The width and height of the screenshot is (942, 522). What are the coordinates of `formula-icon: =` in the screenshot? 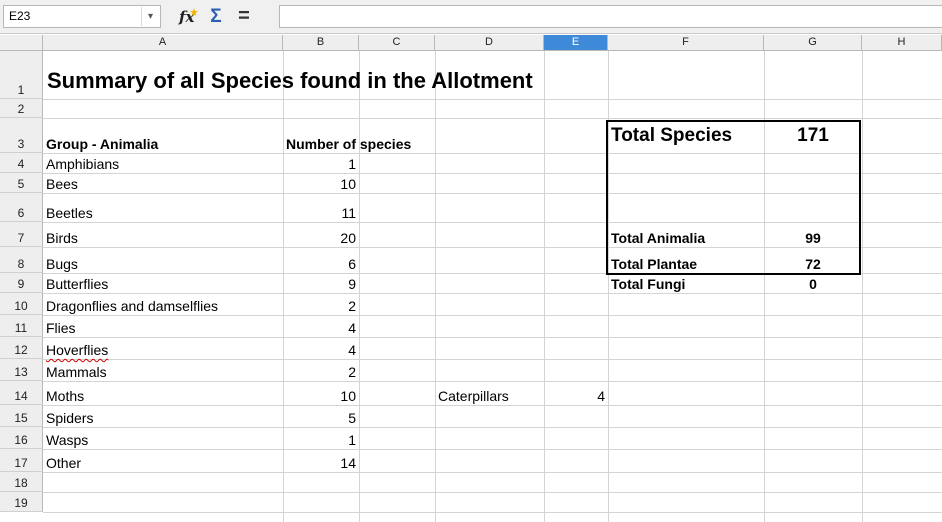 It's located at (244, 16).